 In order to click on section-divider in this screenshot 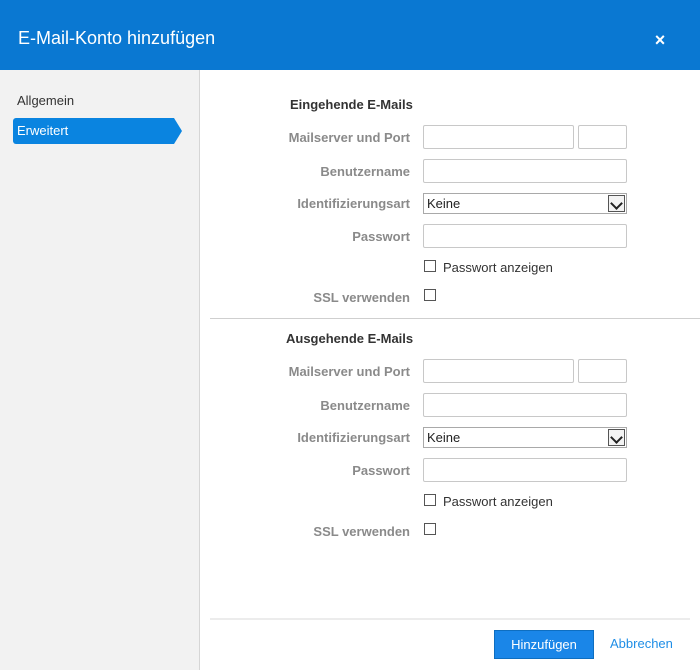, I will do `click(455, 318)`.